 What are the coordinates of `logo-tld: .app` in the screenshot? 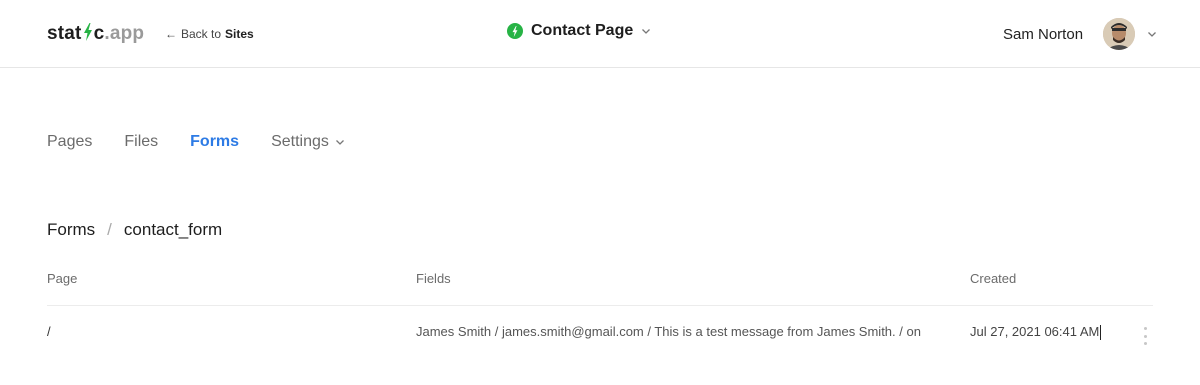 It's located at (124, 33).